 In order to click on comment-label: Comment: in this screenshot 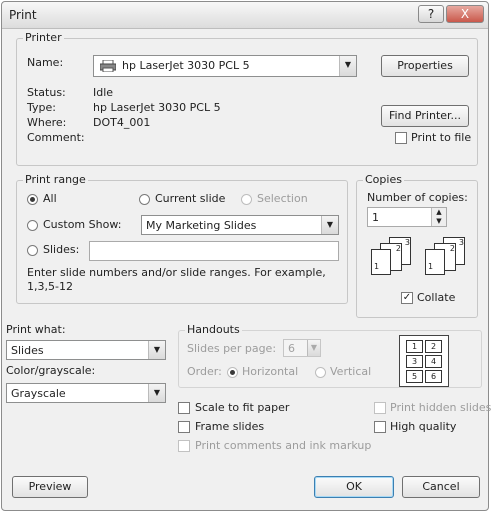, I will do `click(56, 137)`.